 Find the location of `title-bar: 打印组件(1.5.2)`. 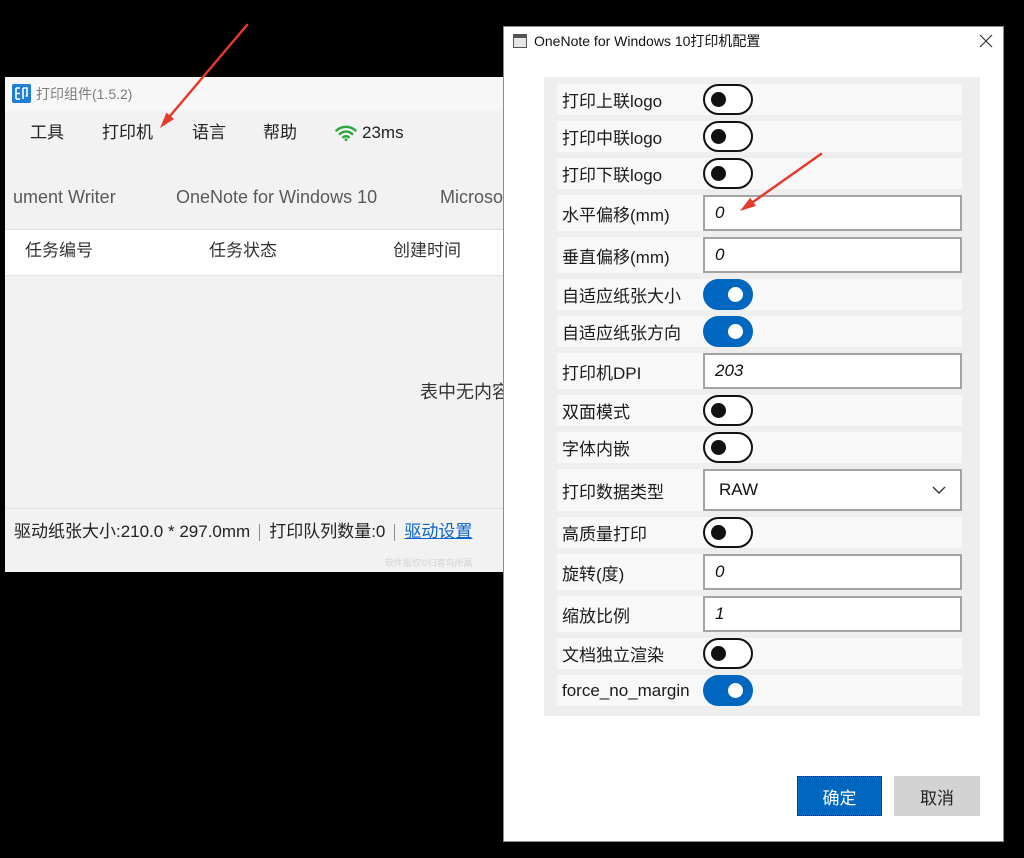

title-bar: 打印组件(1.5.2) is located at coordinates (285, 94).